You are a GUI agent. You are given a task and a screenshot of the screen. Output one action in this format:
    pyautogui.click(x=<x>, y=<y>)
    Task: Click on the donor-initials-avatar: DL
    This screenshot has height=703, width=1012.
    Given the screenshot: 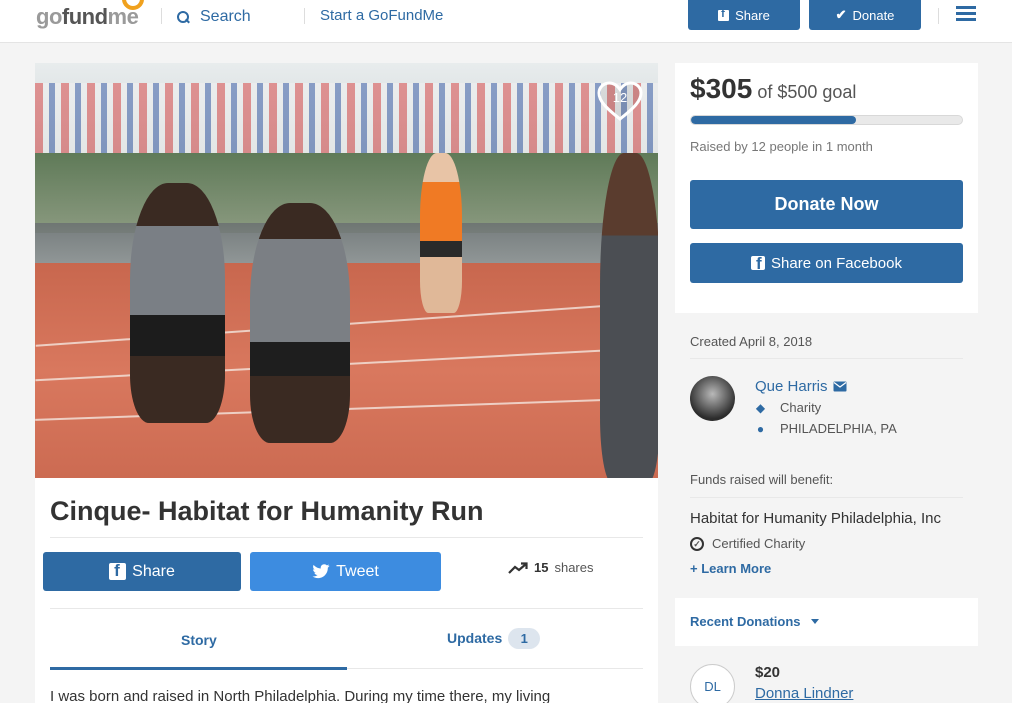 What is the action you would take?
    pyautogui.click(x=712, y=683)
    